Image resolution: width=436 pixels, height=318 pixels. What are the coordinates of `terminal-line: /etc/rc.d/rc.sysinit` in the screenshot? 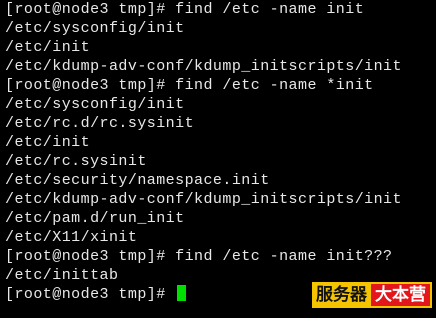 It's located at (100, 123).